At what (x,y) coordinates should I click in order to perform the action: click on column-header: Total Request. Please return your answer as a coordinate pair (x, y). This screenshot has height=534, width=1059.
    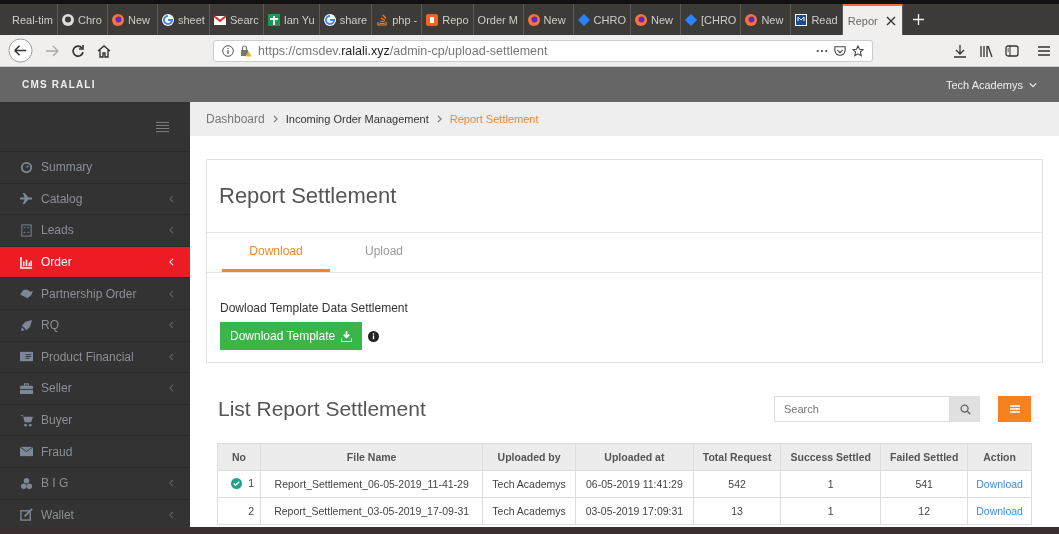
    Looking at the image, I should click on (737, 457).